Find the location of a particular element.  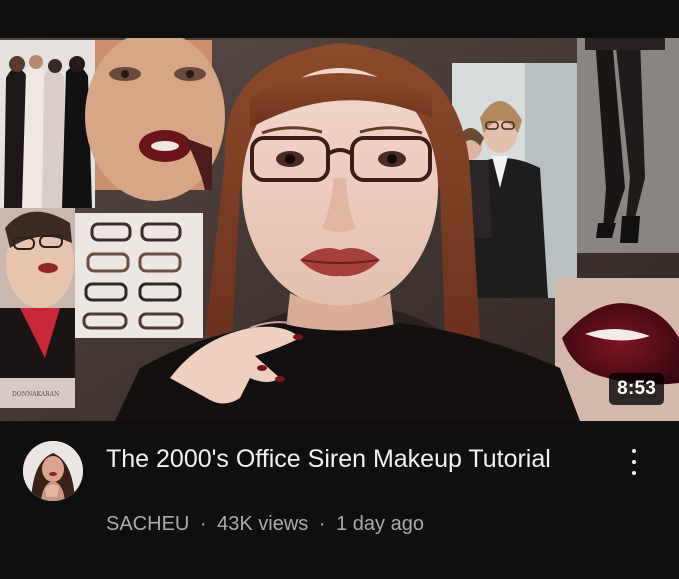

video-subtitle: SACHEU · 43K views · 1 day ago is located at coordinates (265, 524).